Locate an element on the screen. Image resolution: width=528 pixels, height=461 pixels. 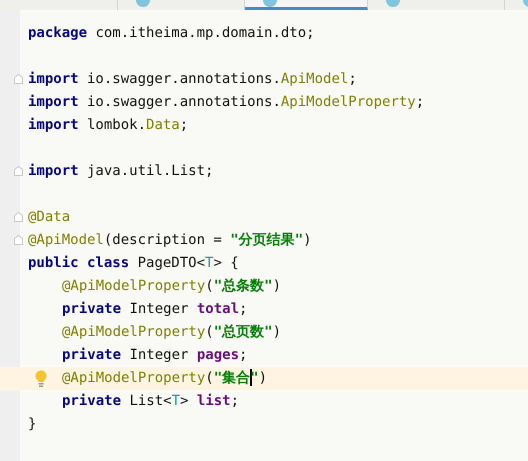
code-line: private Integer pages; is located at coordinates (155, 355).